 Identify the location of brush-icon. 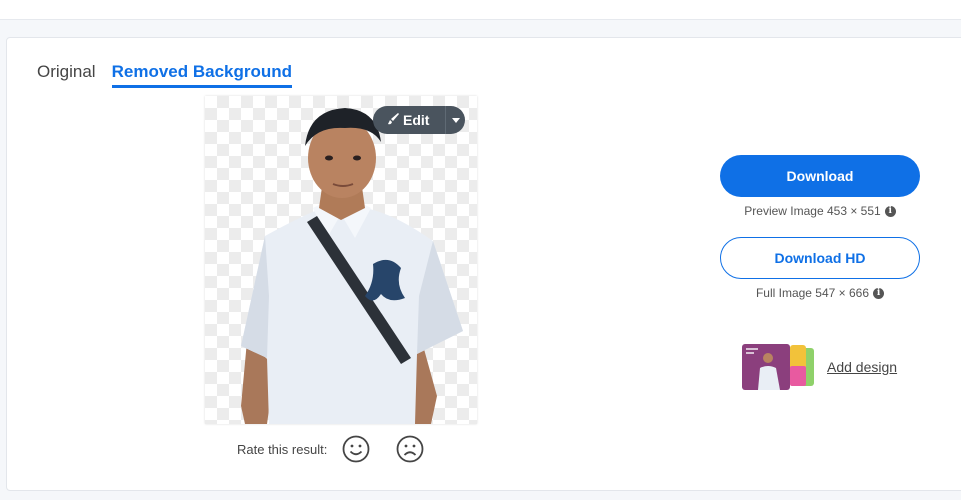
(393, 120).